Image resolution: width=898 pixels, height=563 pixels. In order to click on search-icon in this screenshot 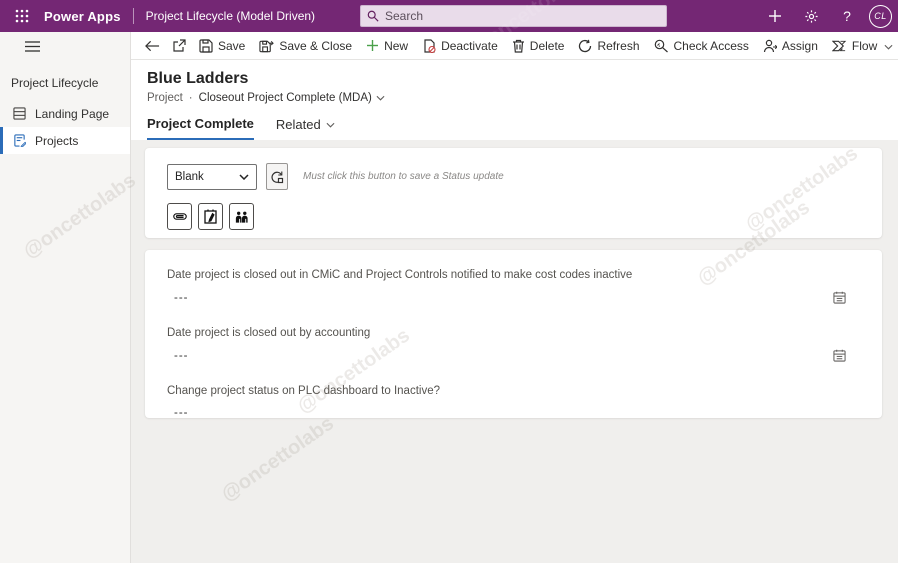, I will do `click(373, 16)`.